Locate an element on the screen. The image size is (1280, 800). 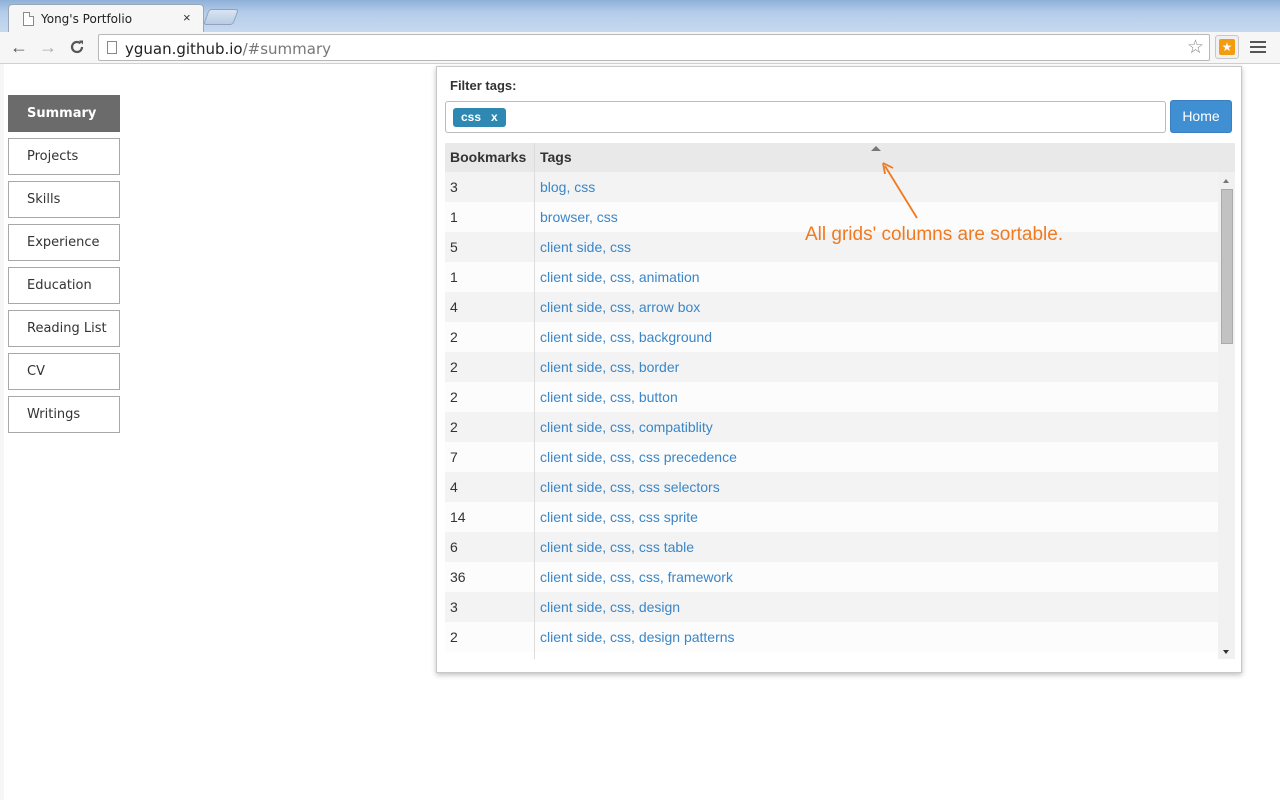
address-bar: yguan.github.io/#summary ☆ is located at coordinates (654, 47).